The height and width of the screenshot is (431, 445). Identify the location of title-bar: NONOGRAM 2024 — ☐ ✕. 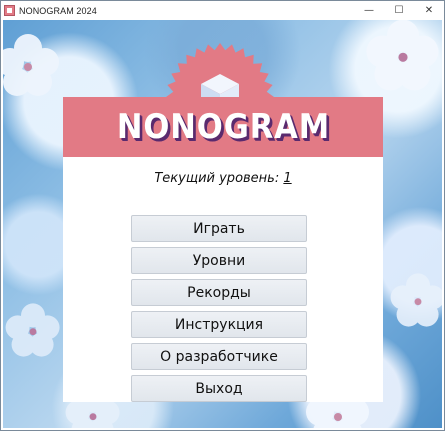
(222, 10).